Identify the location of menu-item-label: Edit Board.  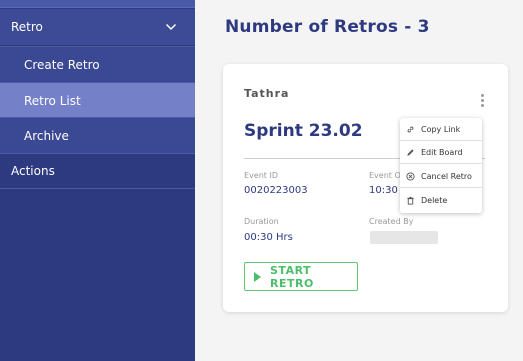
(442, 152).